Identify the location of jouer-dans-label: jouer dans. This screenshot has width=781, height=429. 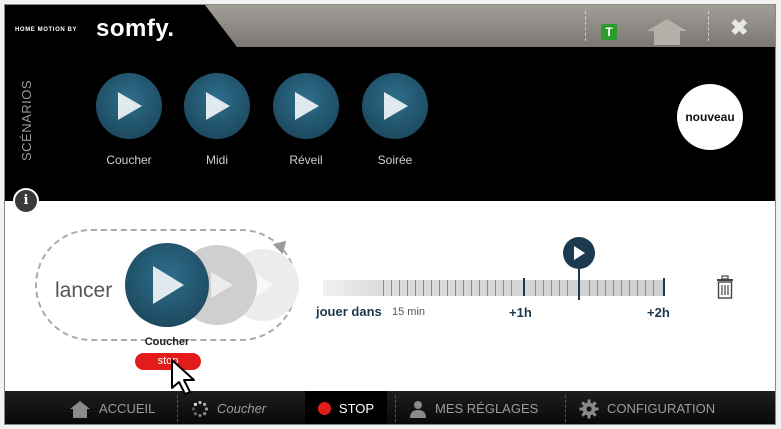
(349, 311).